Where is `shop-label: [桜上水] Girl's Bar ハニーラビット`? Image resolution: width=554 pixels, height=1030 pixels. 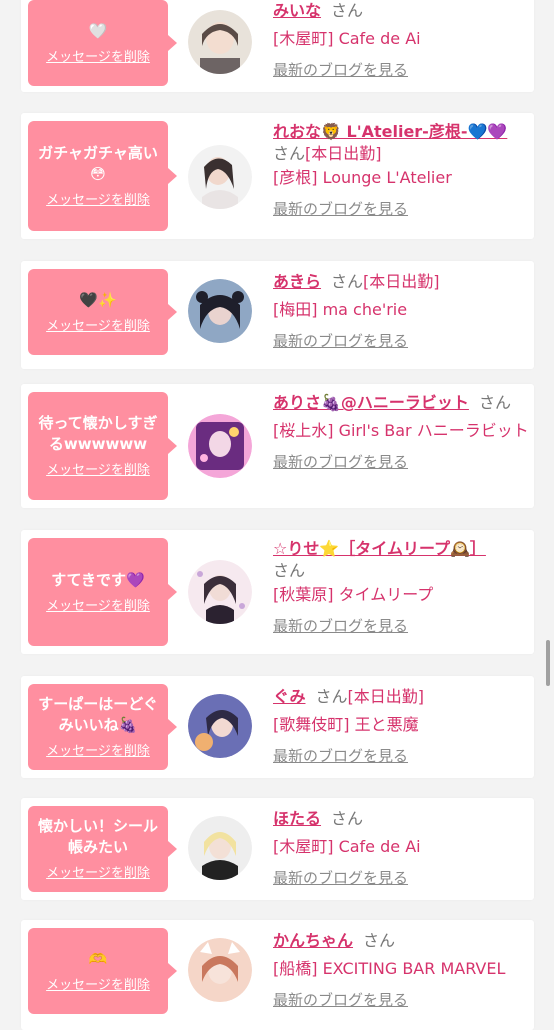
shop-label: [桜上水] Girl's Bar ハニーラビット is located at coordinates (401, 430).